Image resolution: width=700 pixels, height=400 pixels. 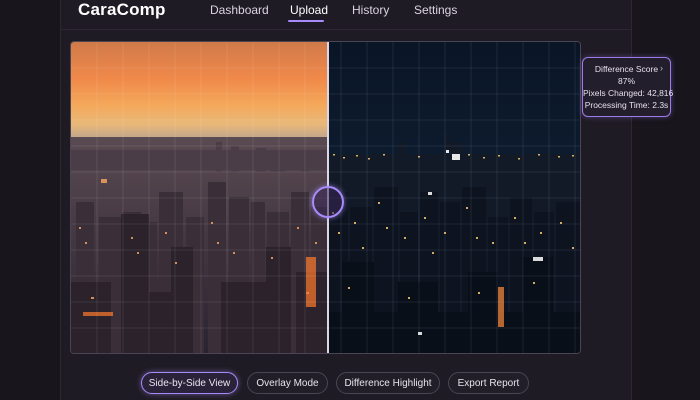 I want to click on slider-handle-icon, so click(x=328, y=202).